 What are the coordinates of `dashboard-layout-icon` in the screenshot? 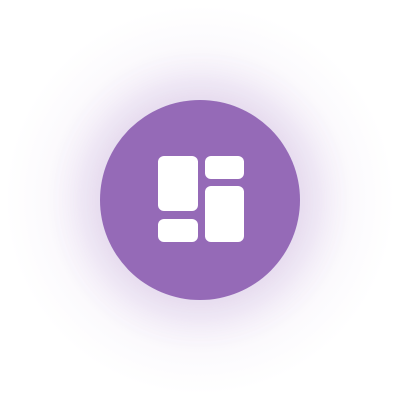 It's located at (201, 199).